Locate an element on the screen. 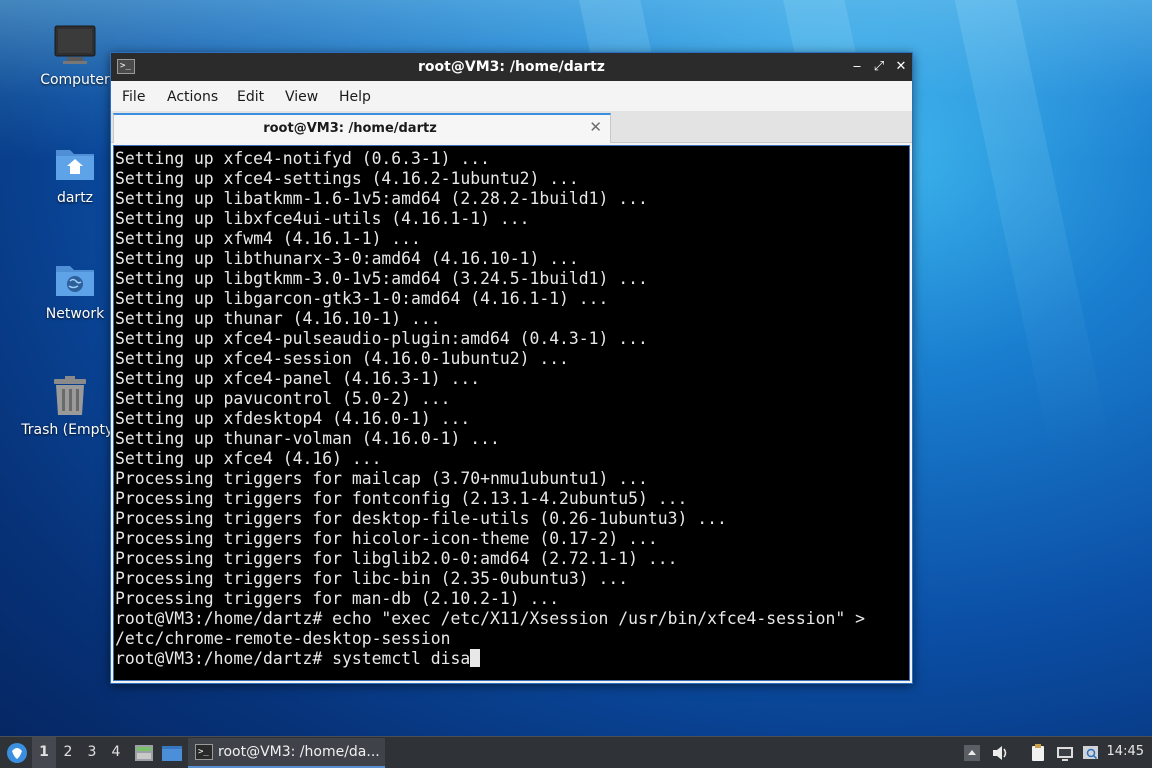 Image resolution: width=1152 pixels, height=768 pixels. terminal-prompt-line: root@VM3:/home/dartz# systemctl disa is located at coordinates (512, 659).